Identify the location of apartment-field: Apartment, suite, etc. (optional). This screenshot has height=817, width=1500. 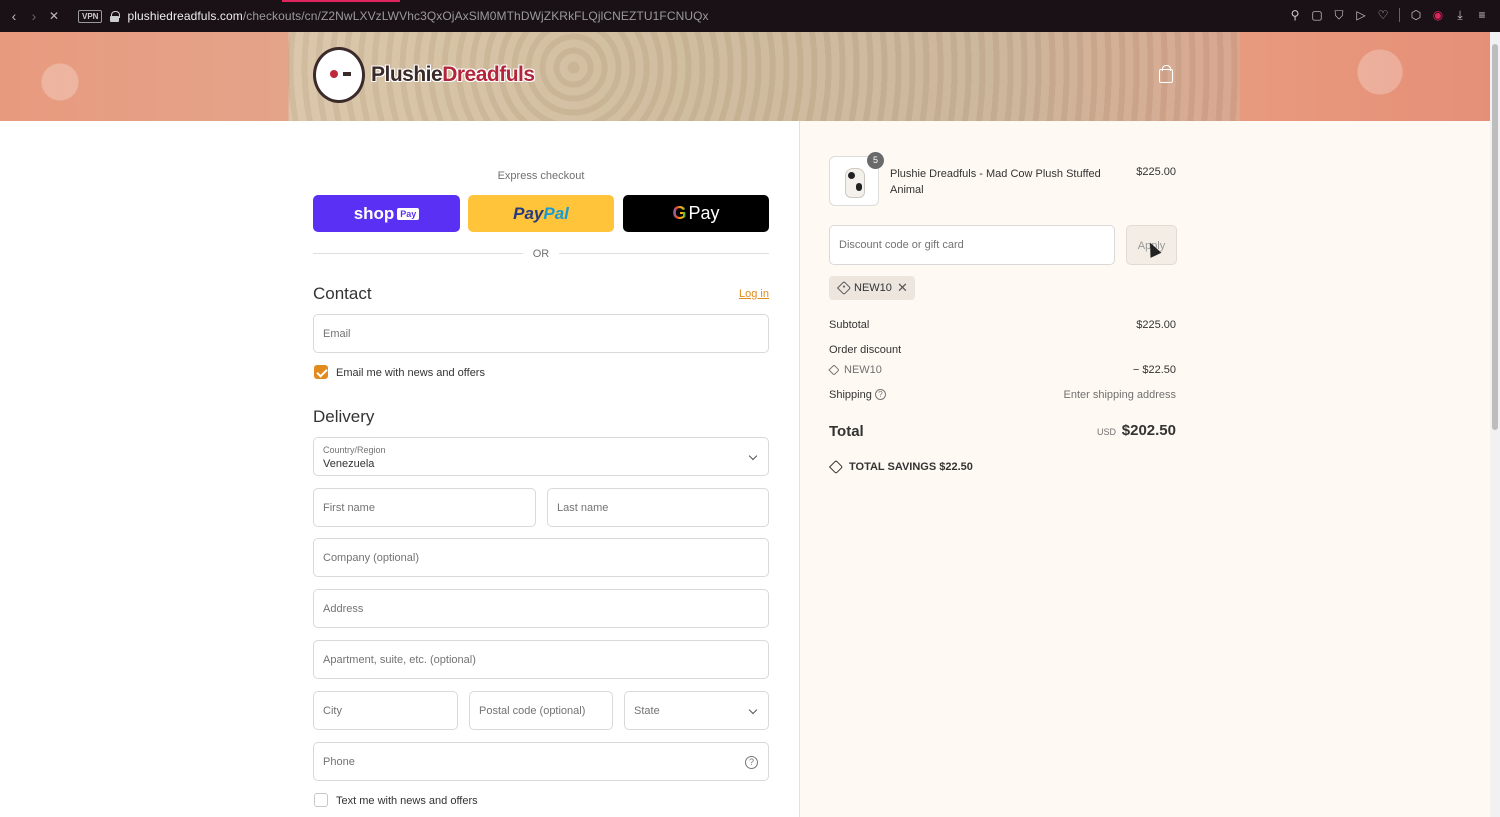
(541, 659).